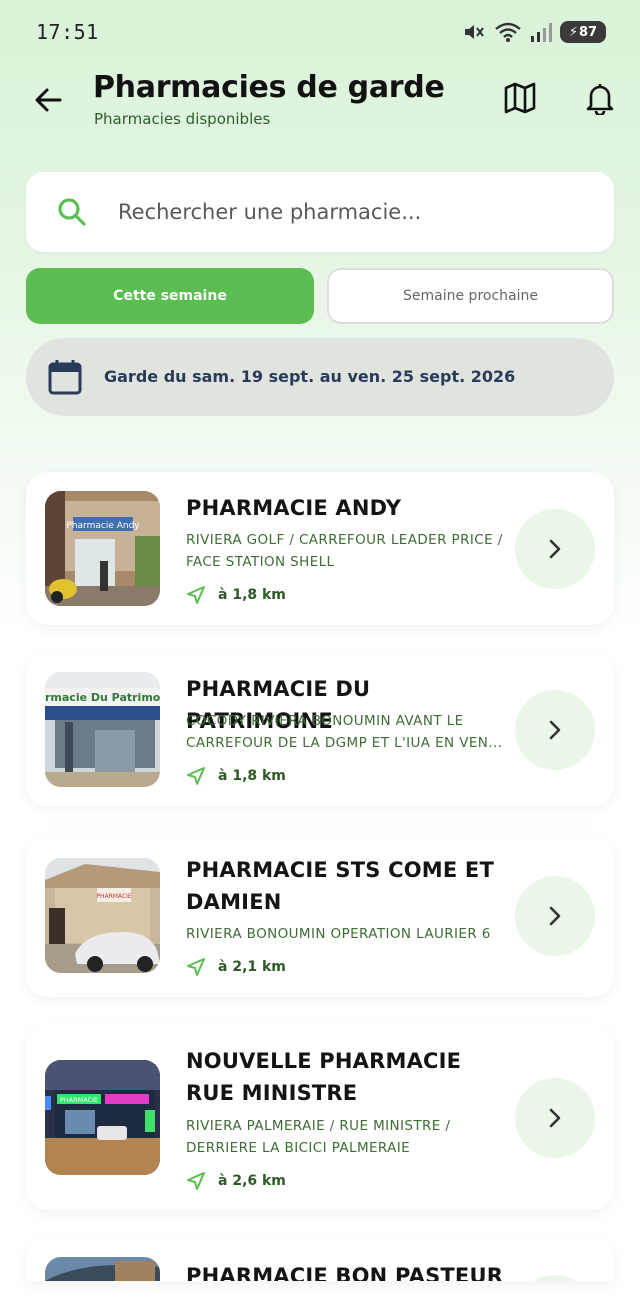 The width and height of the screenshot is (640, 1304). What do you see at coordinates (320, 32) in the screenshot?
I see `status-bar: 17:51 ⚡ 87` at bounding box center [320, 32].